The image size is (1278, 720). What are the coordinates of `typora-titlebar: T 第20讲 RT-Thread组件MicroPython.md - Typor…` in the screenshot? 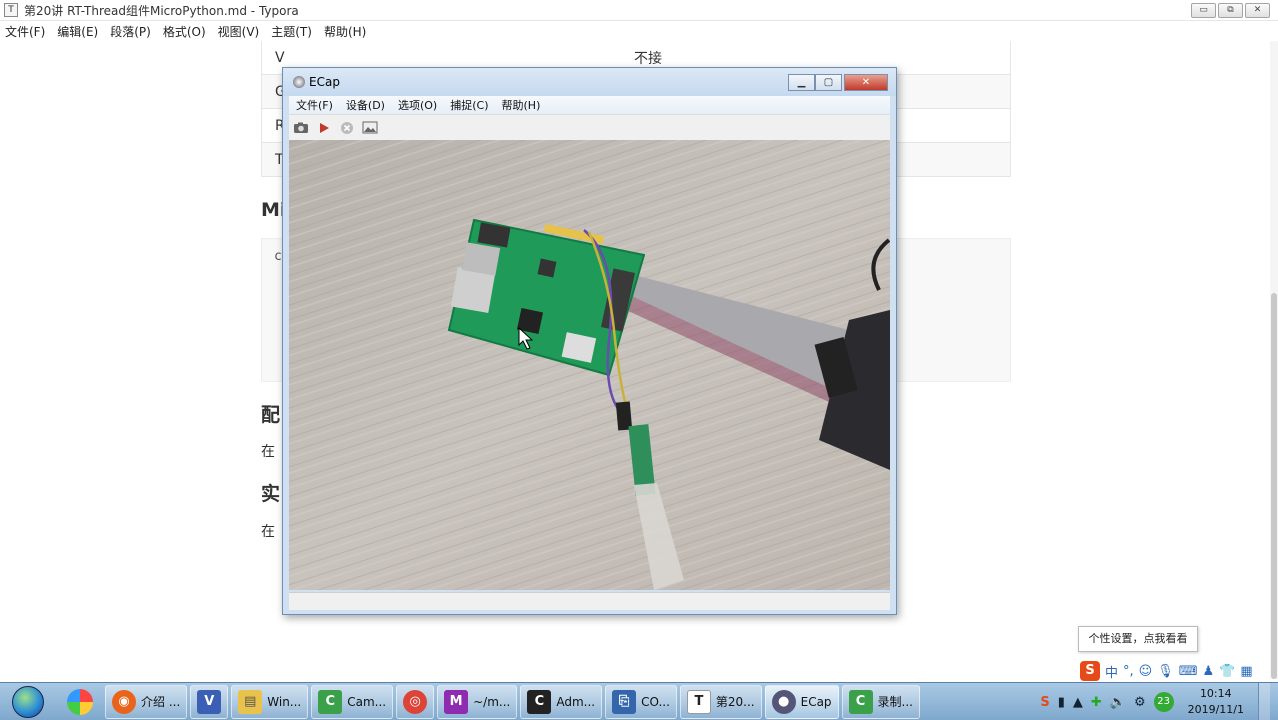 It's located at (639, 10).